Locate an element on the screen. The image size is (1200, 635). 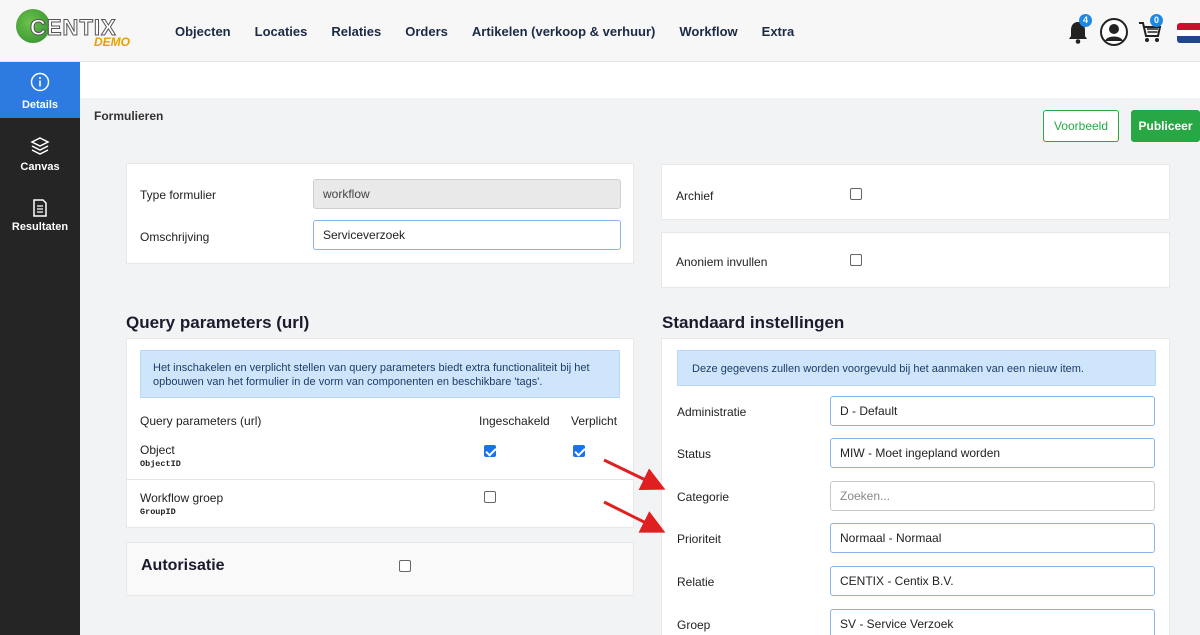
object-required-checkbox is located at coordinates (579, 451).